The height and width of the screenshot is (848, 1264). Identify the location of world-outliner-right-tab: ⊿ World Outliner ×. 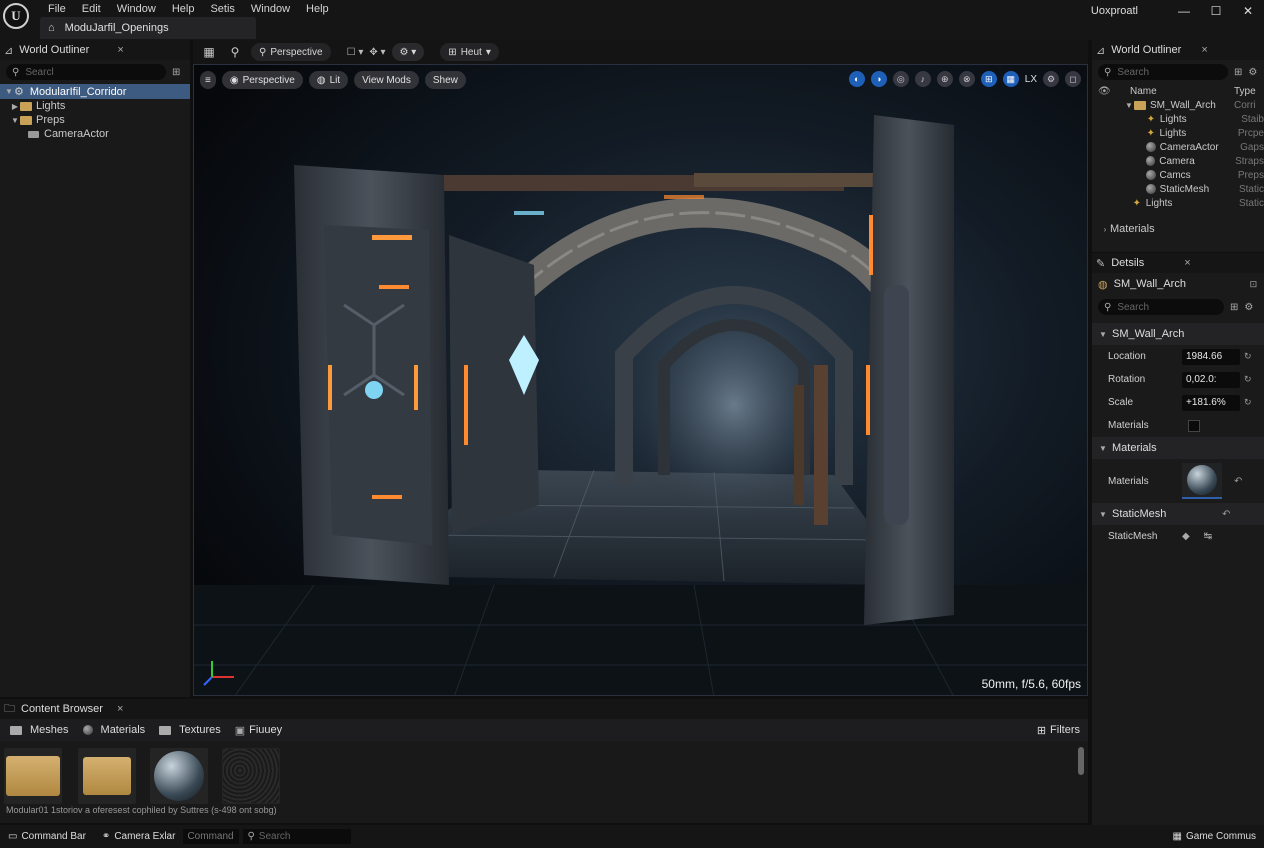
(1178, 50).